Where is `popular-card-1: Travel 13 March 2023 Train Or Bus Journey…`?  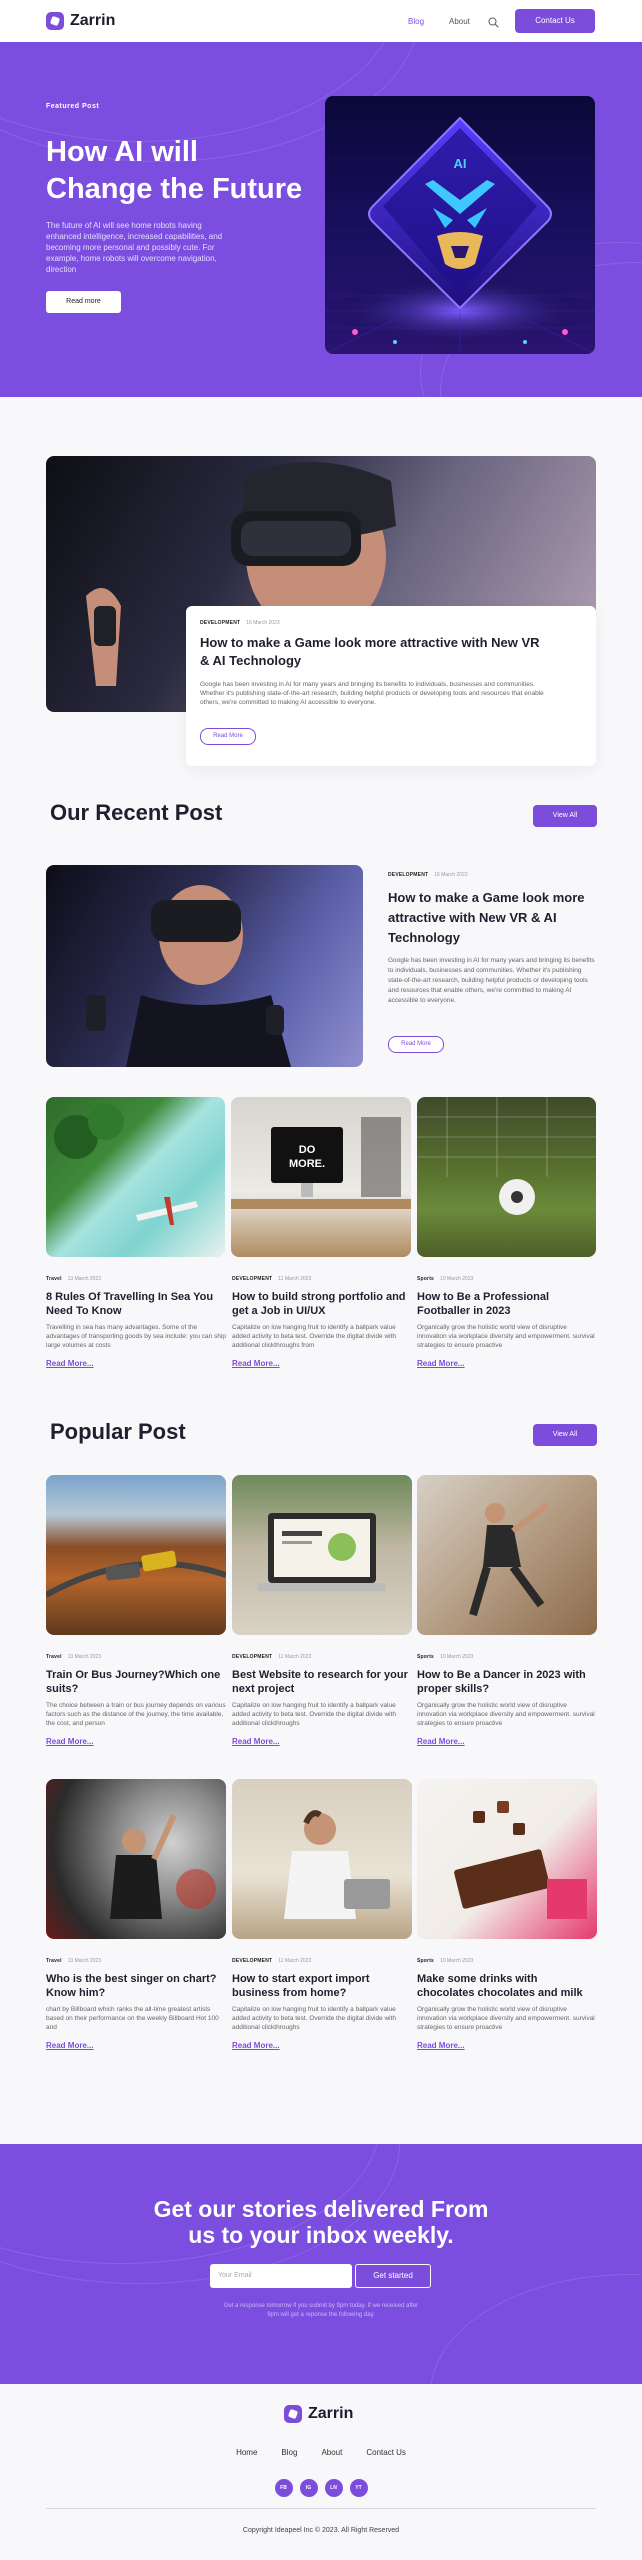
popular-card-1: Travel 13 March 2023 Train Or Bus Journey… is located at coordinates (136, 1700).